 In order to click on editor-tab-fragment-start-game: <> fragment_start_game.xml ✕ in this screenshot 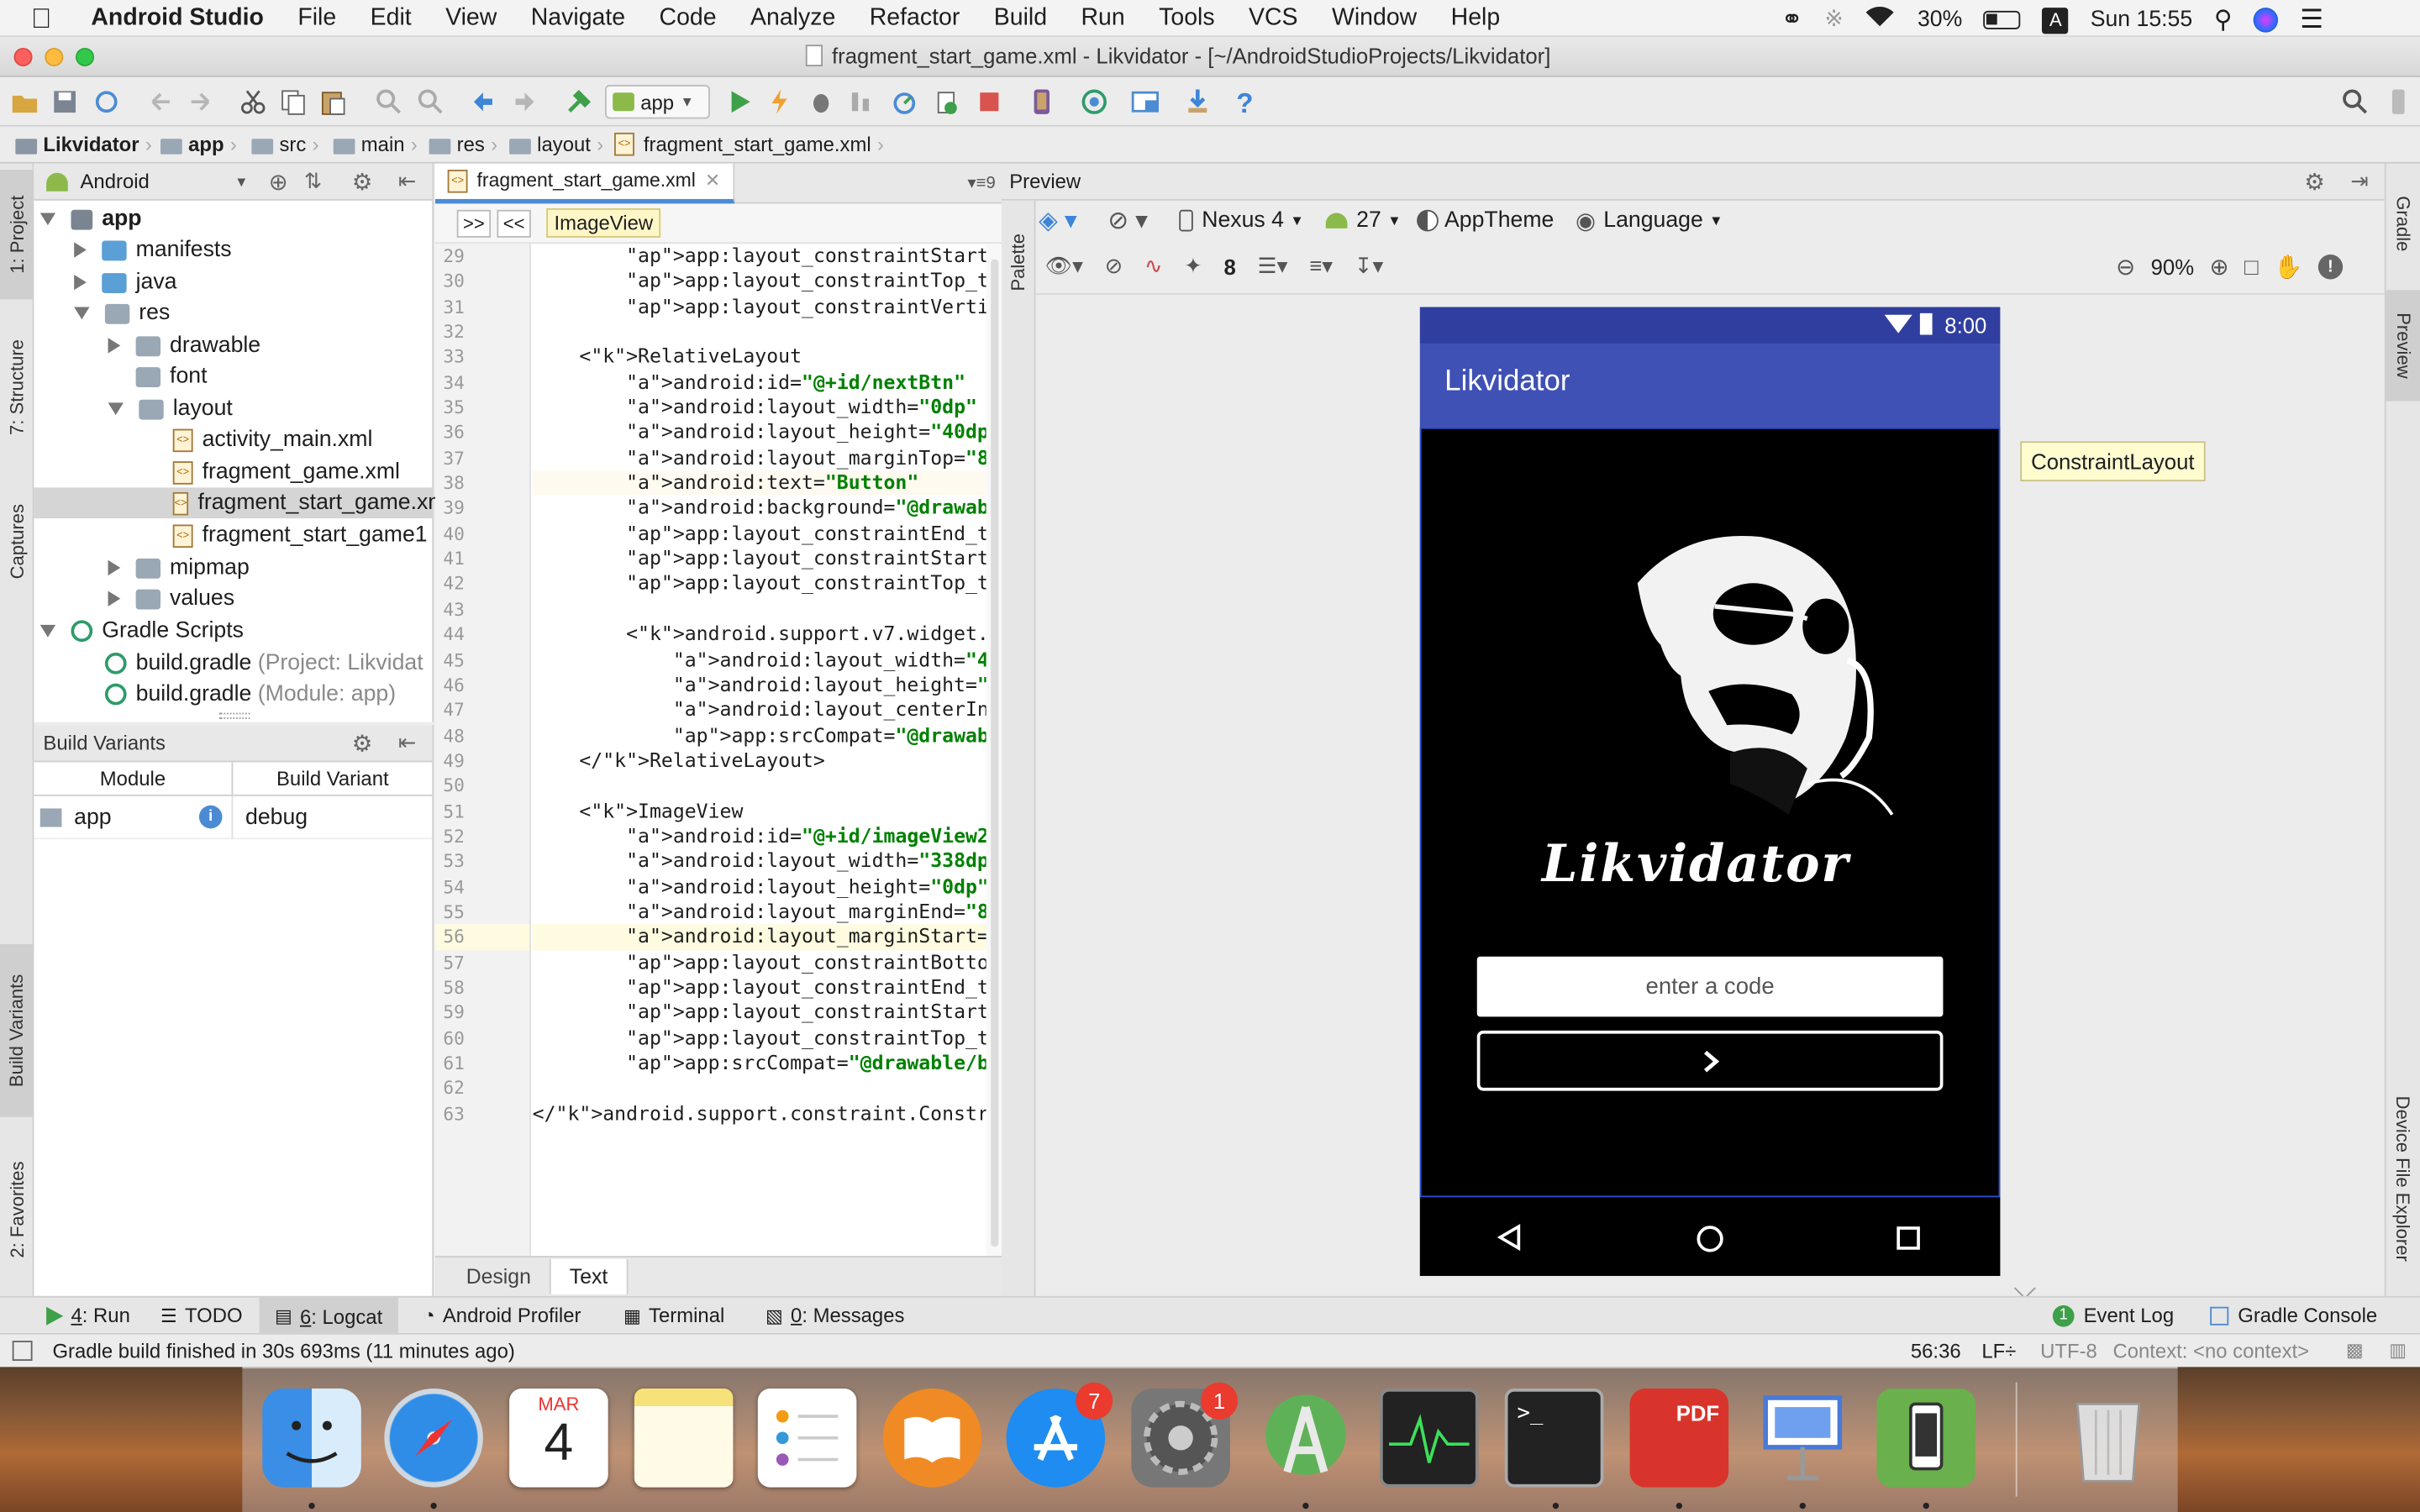, I will do `click(584, 182)`.